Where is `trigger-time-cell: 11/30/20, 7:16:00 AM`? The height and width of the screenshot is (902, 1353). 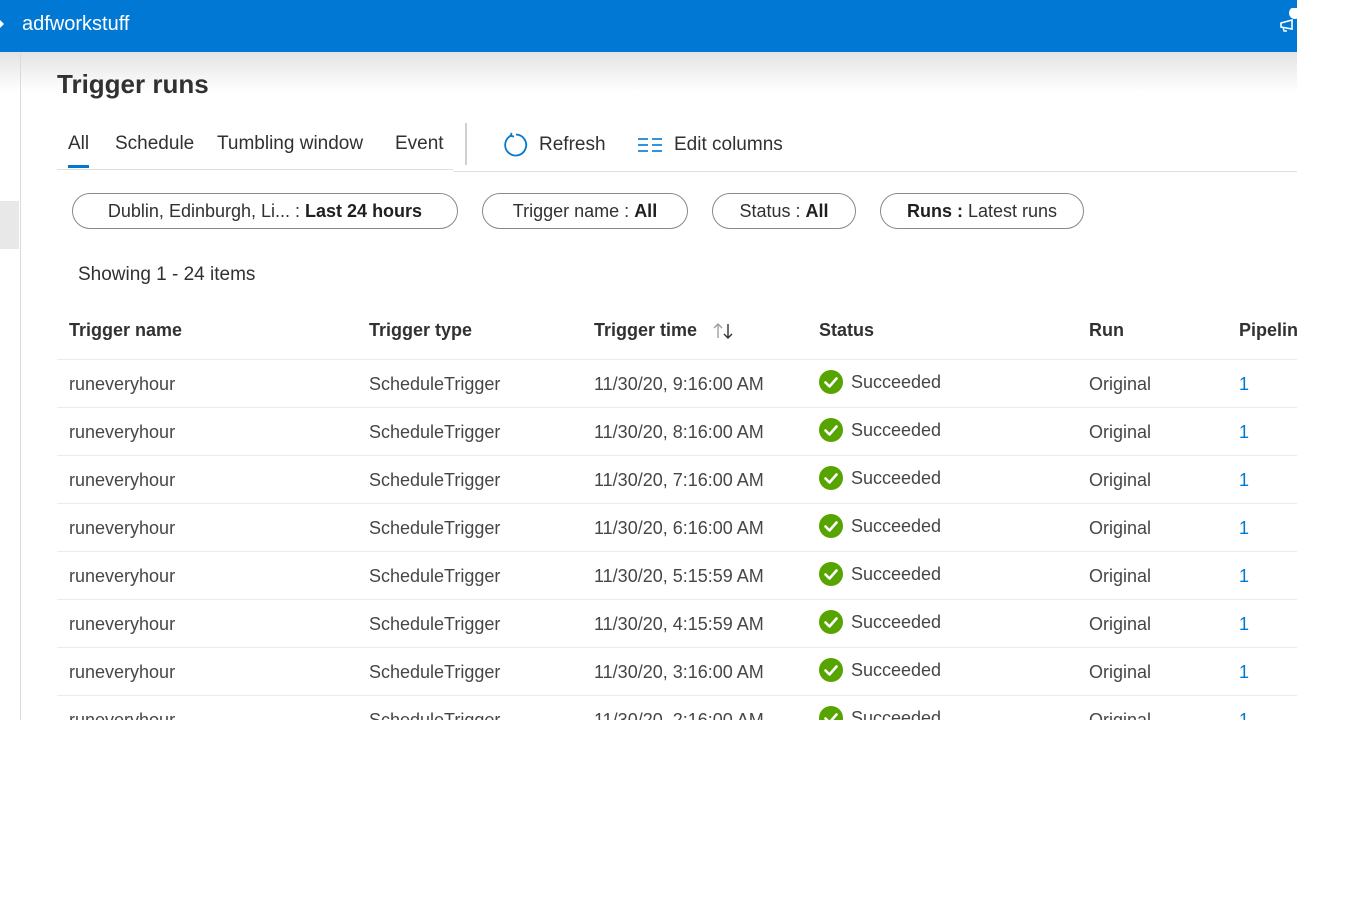
trigger-time-cell: 11/30/20, 7:16:00 AM is located at coordinates (679, 480).